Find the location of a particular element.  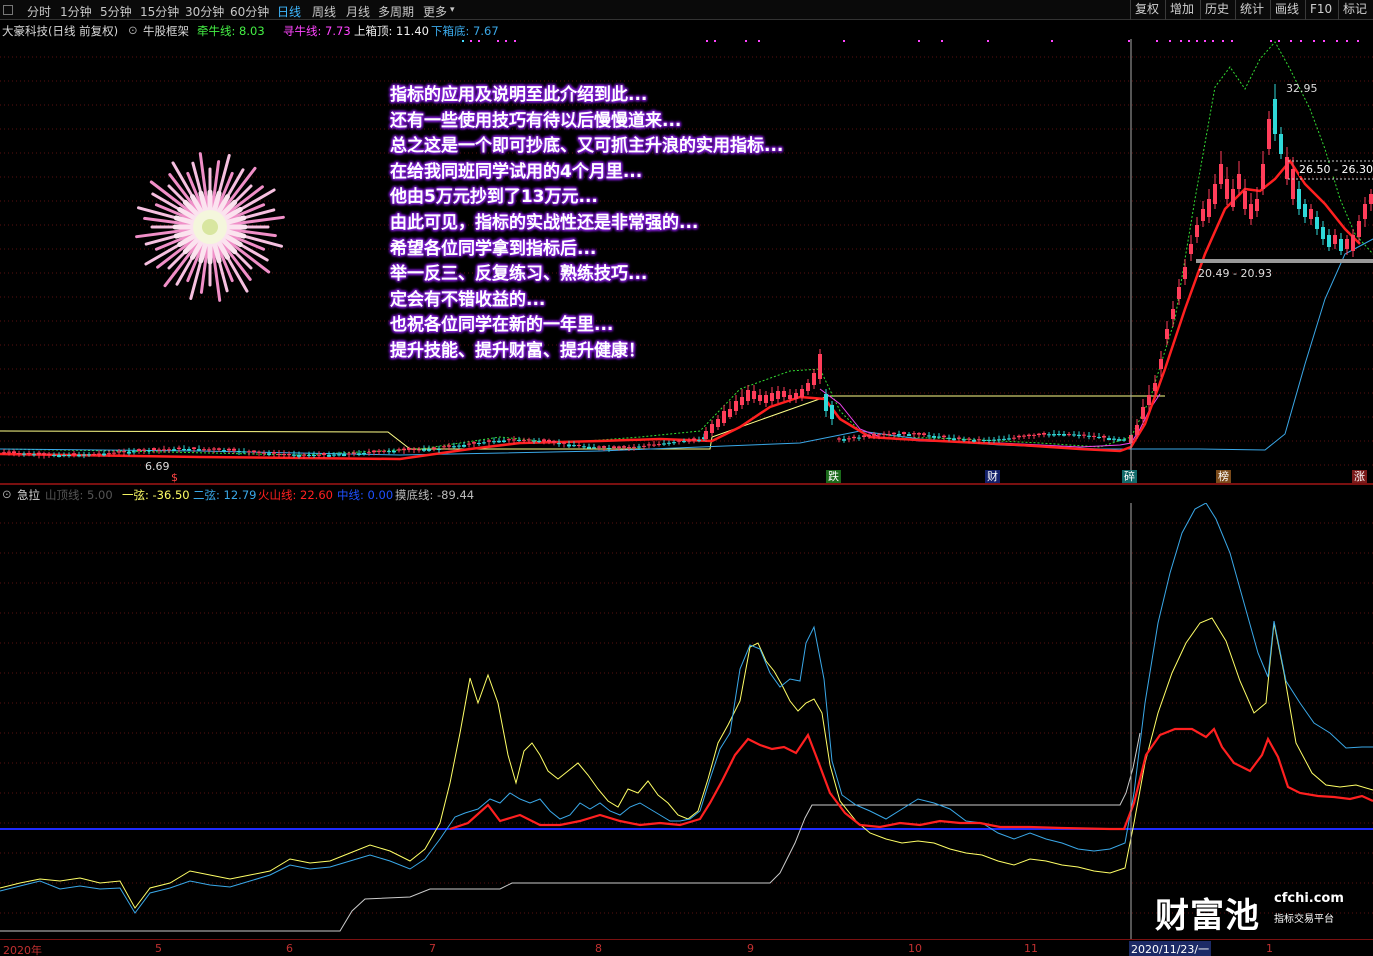

upper-box-value: 上箱顶: 11.40 is located at coordinates (391, 31).